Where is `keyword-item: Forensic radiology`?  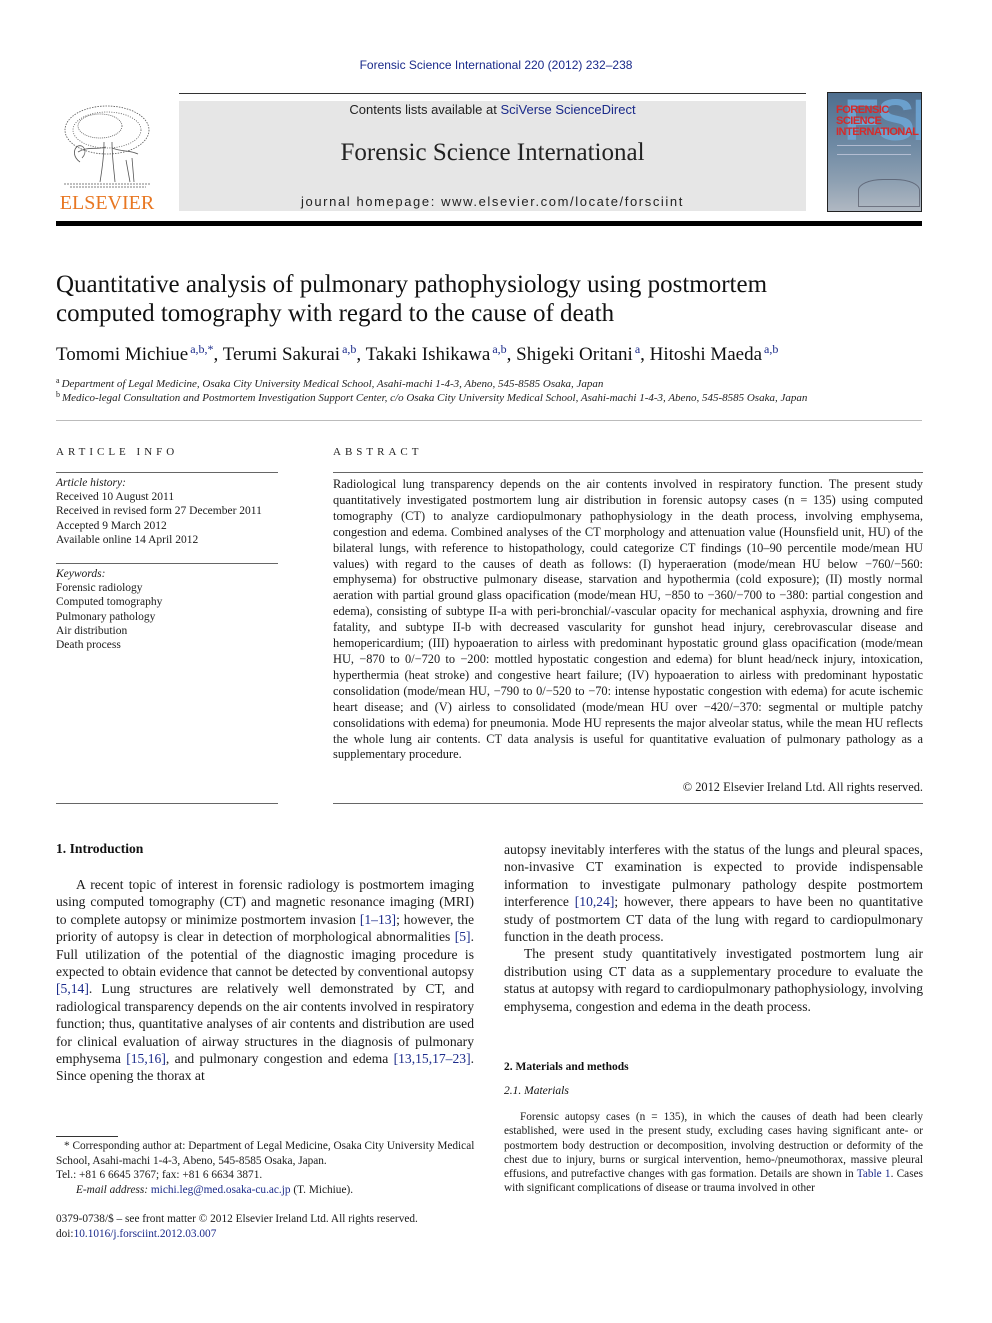
keyword-item: Forensic radiology is located at coordinates (99, 588).